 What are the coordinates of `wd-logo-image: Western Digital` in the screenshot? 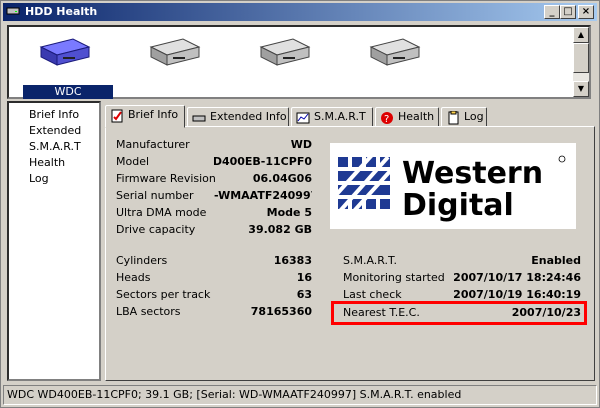 It's located at (450, 188).